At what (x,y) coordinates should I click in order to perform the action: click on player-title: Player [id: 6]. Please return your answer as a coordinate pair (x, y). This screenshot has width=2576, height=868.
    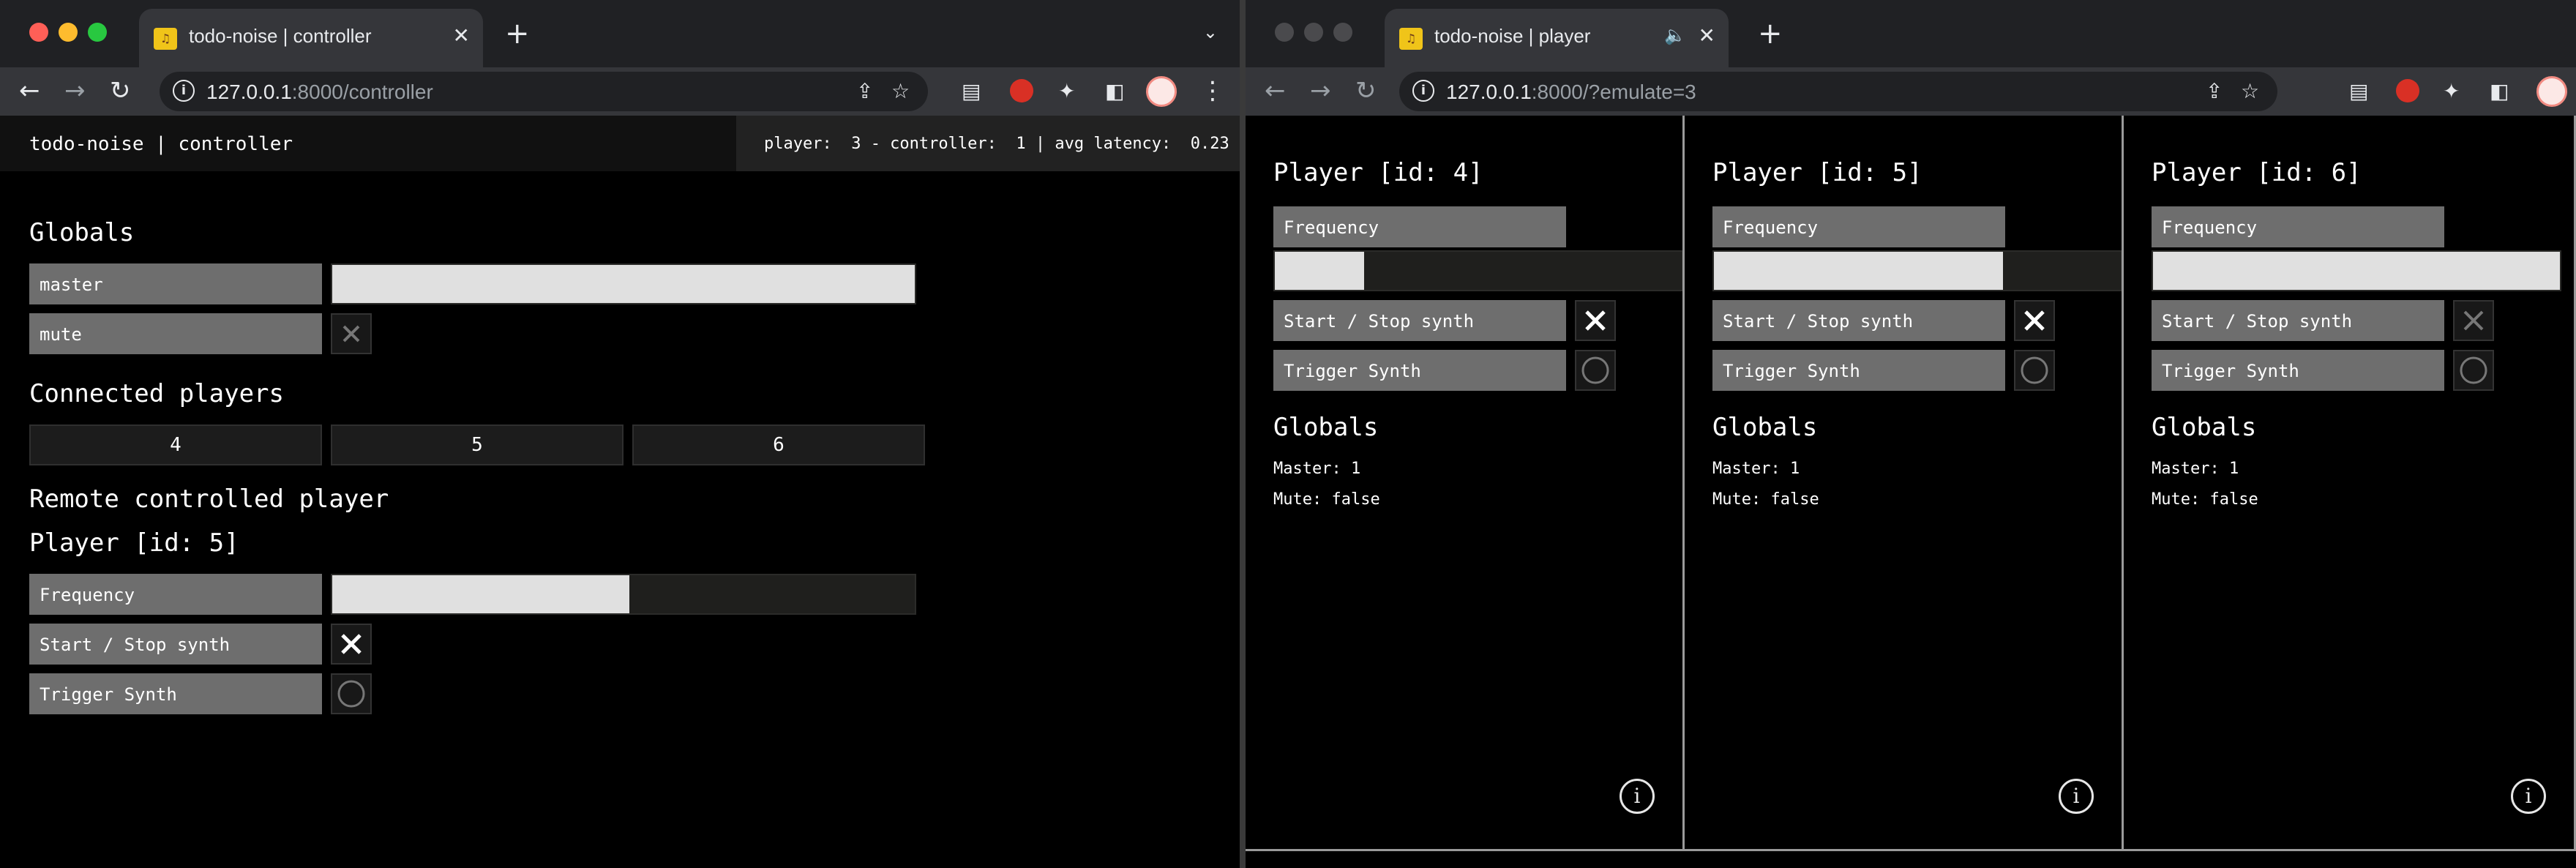
    Looking at the image, I should click on (2257, 173).